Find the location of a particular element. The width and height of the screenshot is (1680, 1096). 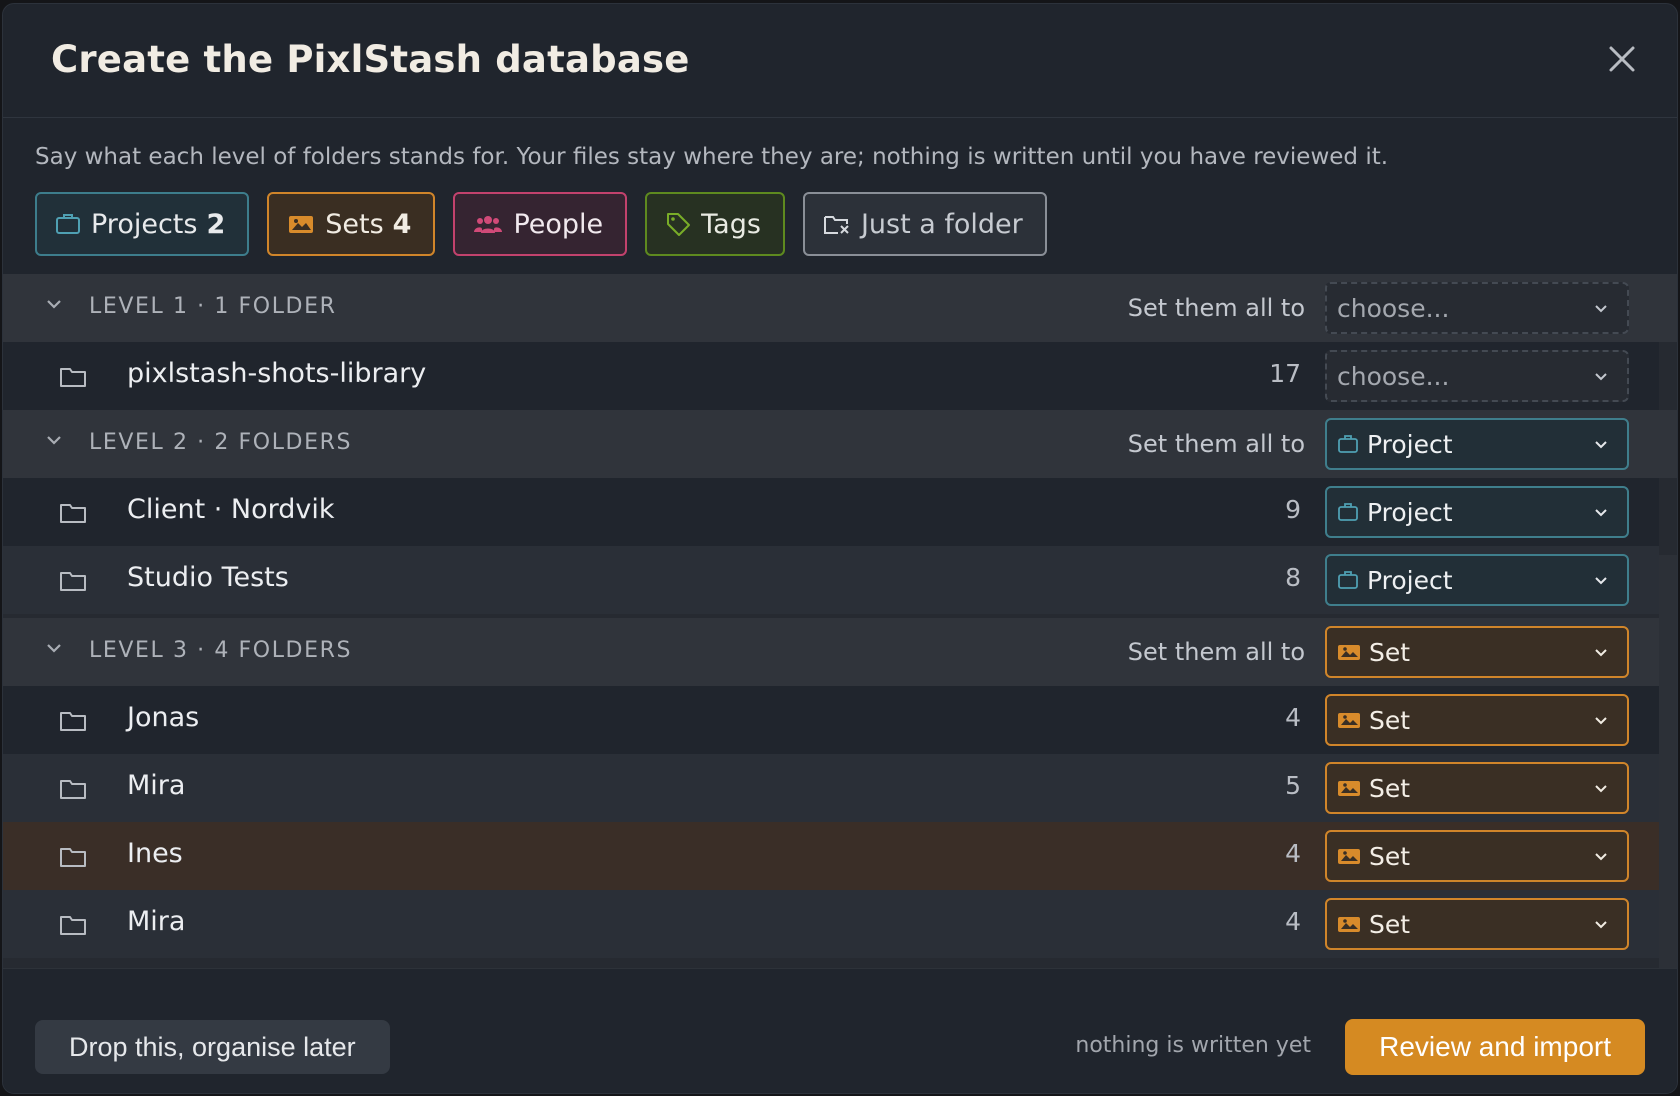

file-count: 4 is located at coordinates (1293, 853).